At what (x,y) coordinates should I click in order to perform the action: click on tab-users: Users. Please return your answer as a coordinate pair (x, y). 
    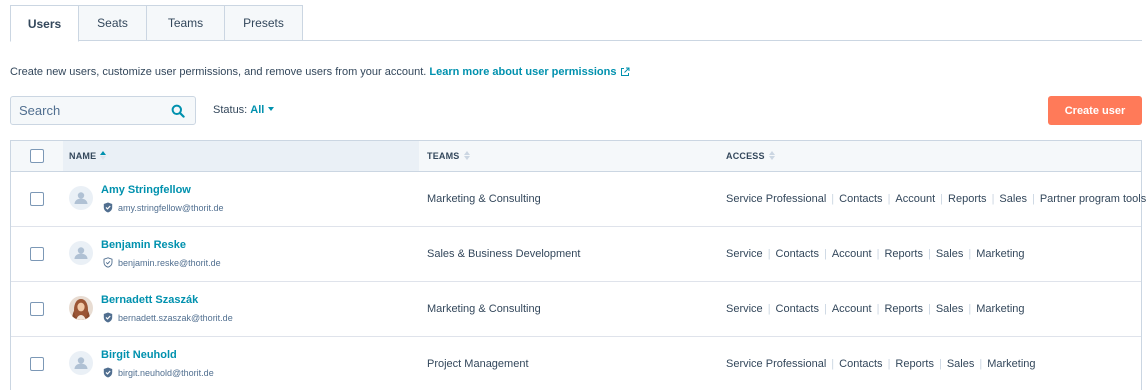
    Looking at the image, I should click on (44, 23).